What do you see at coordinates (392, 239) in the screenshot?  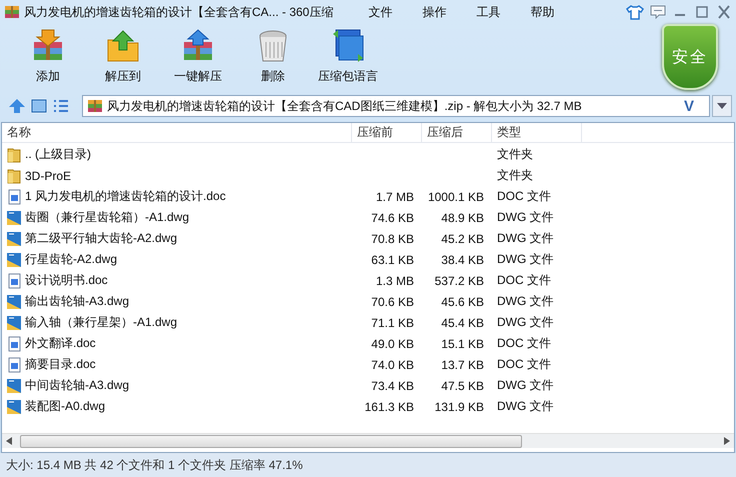 I see `size-cell: 70.8 KB` at bounding box center [392, 239].